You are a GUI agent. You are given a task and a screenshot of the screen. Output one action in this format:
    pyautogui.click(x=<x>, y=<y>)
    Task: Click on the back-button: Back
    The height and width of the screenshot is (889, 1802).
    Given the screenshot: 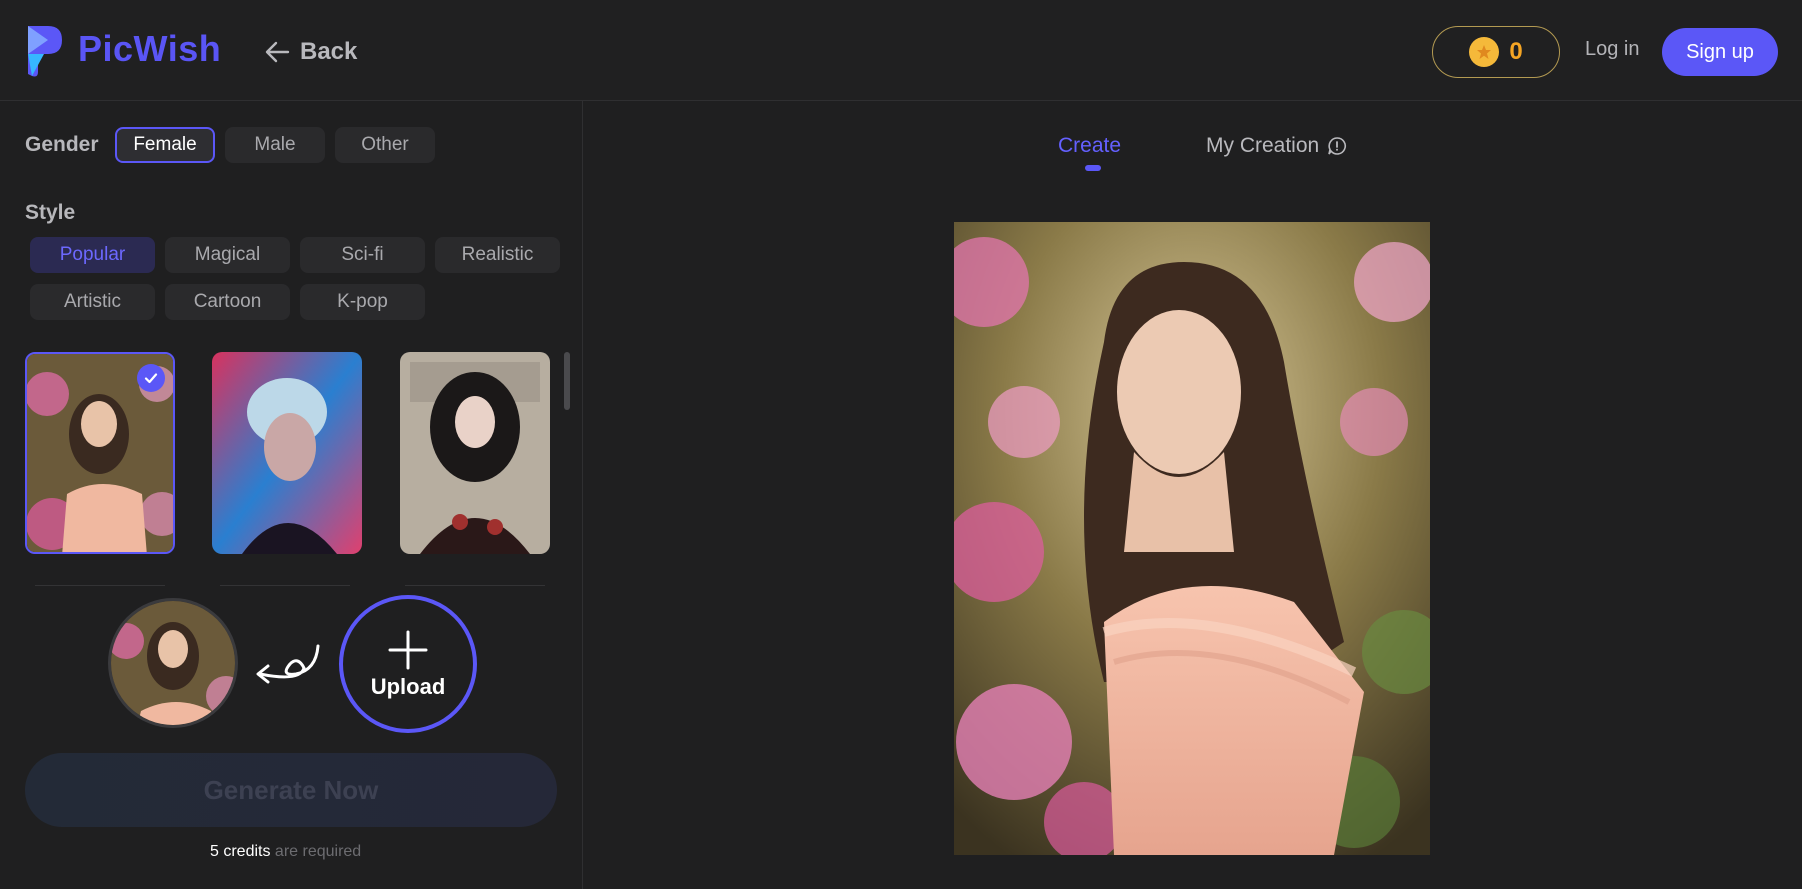 What is the action you would take?
    pyautogui.click(x=309, y=52)
    